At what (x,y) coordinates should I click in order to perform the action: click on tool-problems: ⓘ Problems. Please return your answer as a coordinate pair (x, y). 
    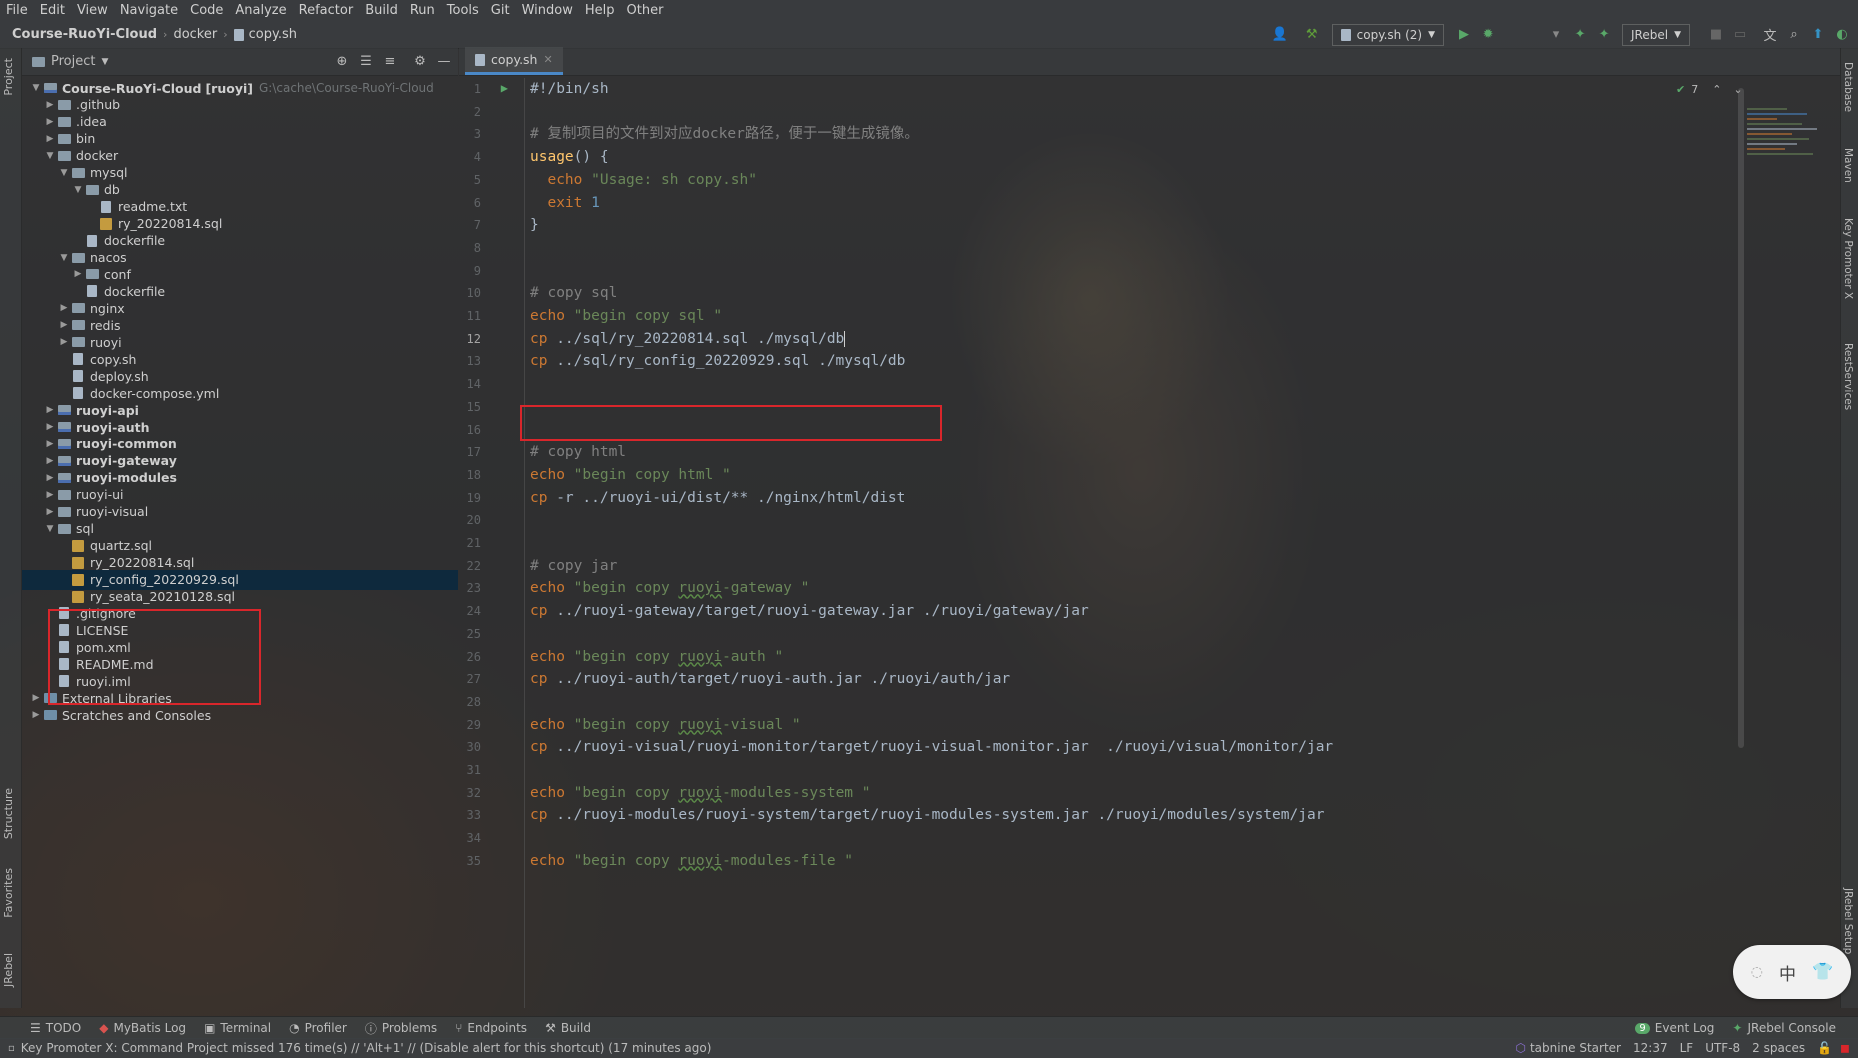
    Looking at the image, I should click on (401, 1028).